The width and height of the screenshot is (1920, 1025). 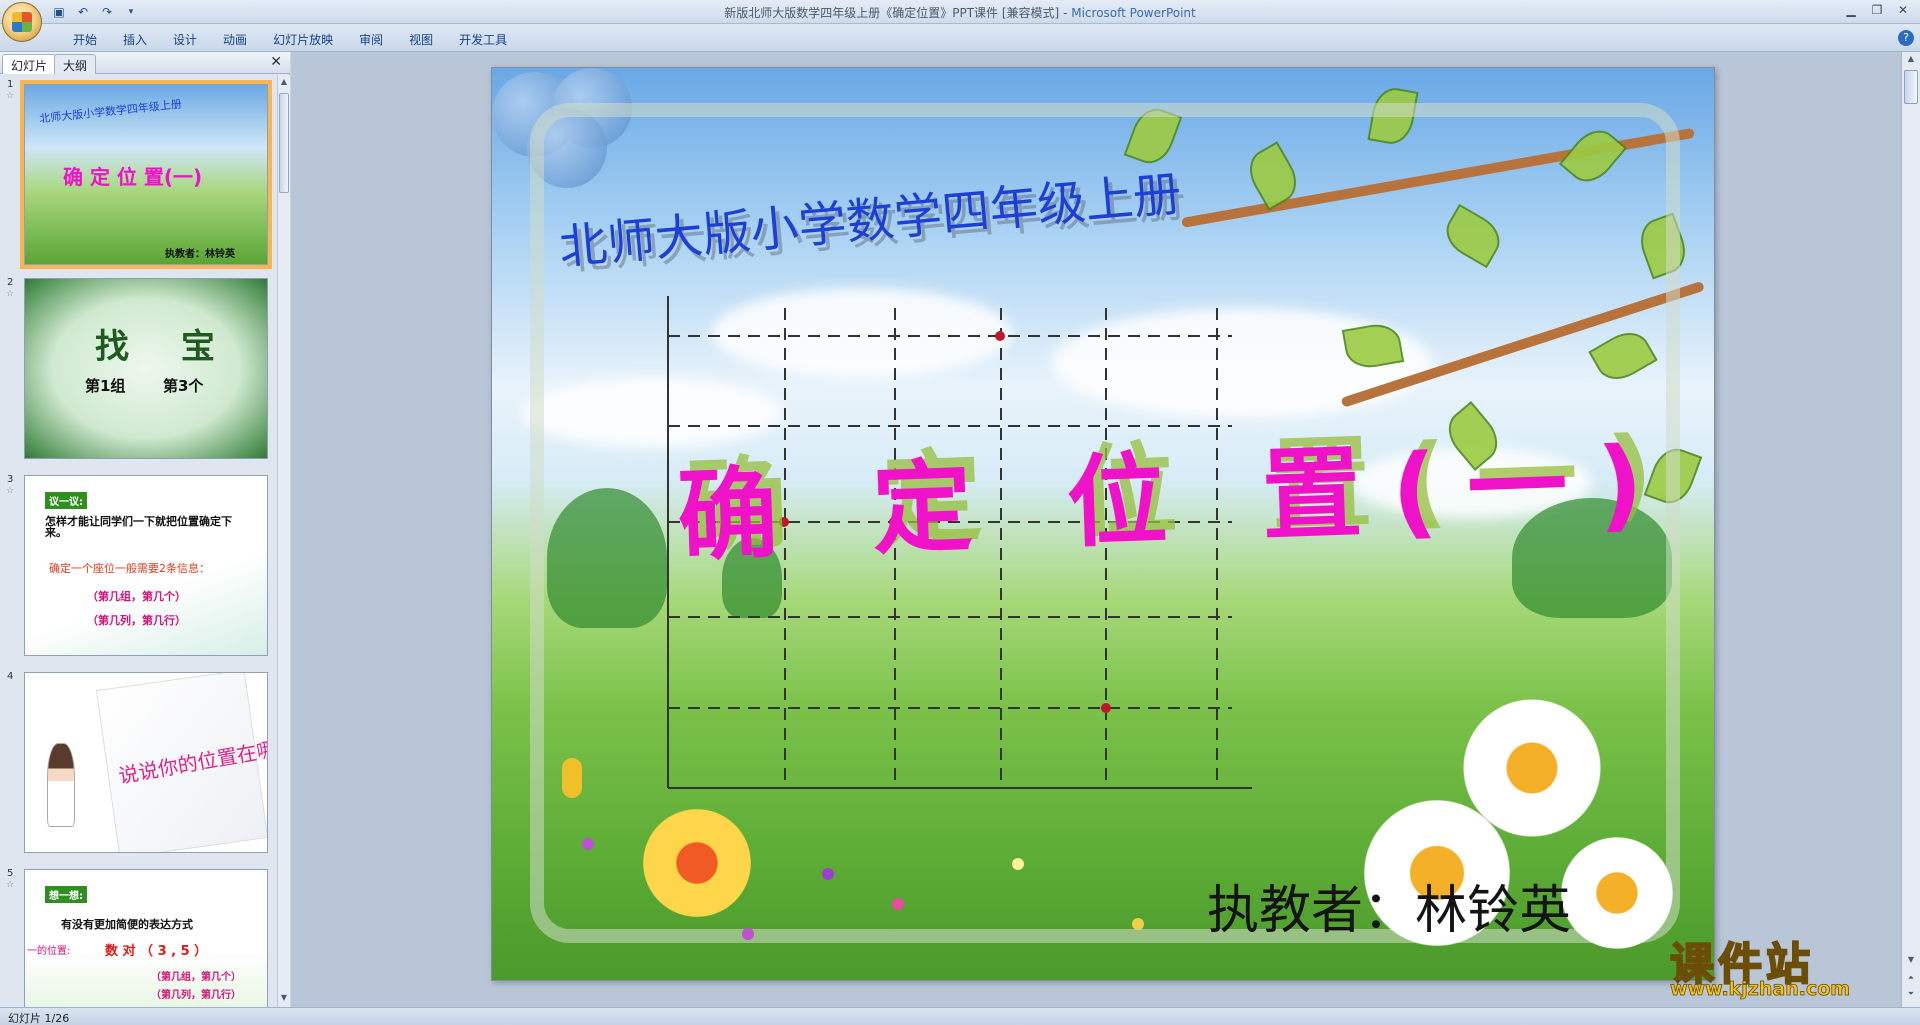 I want to click on tab-view: 视图, so click(x=421, y=39).